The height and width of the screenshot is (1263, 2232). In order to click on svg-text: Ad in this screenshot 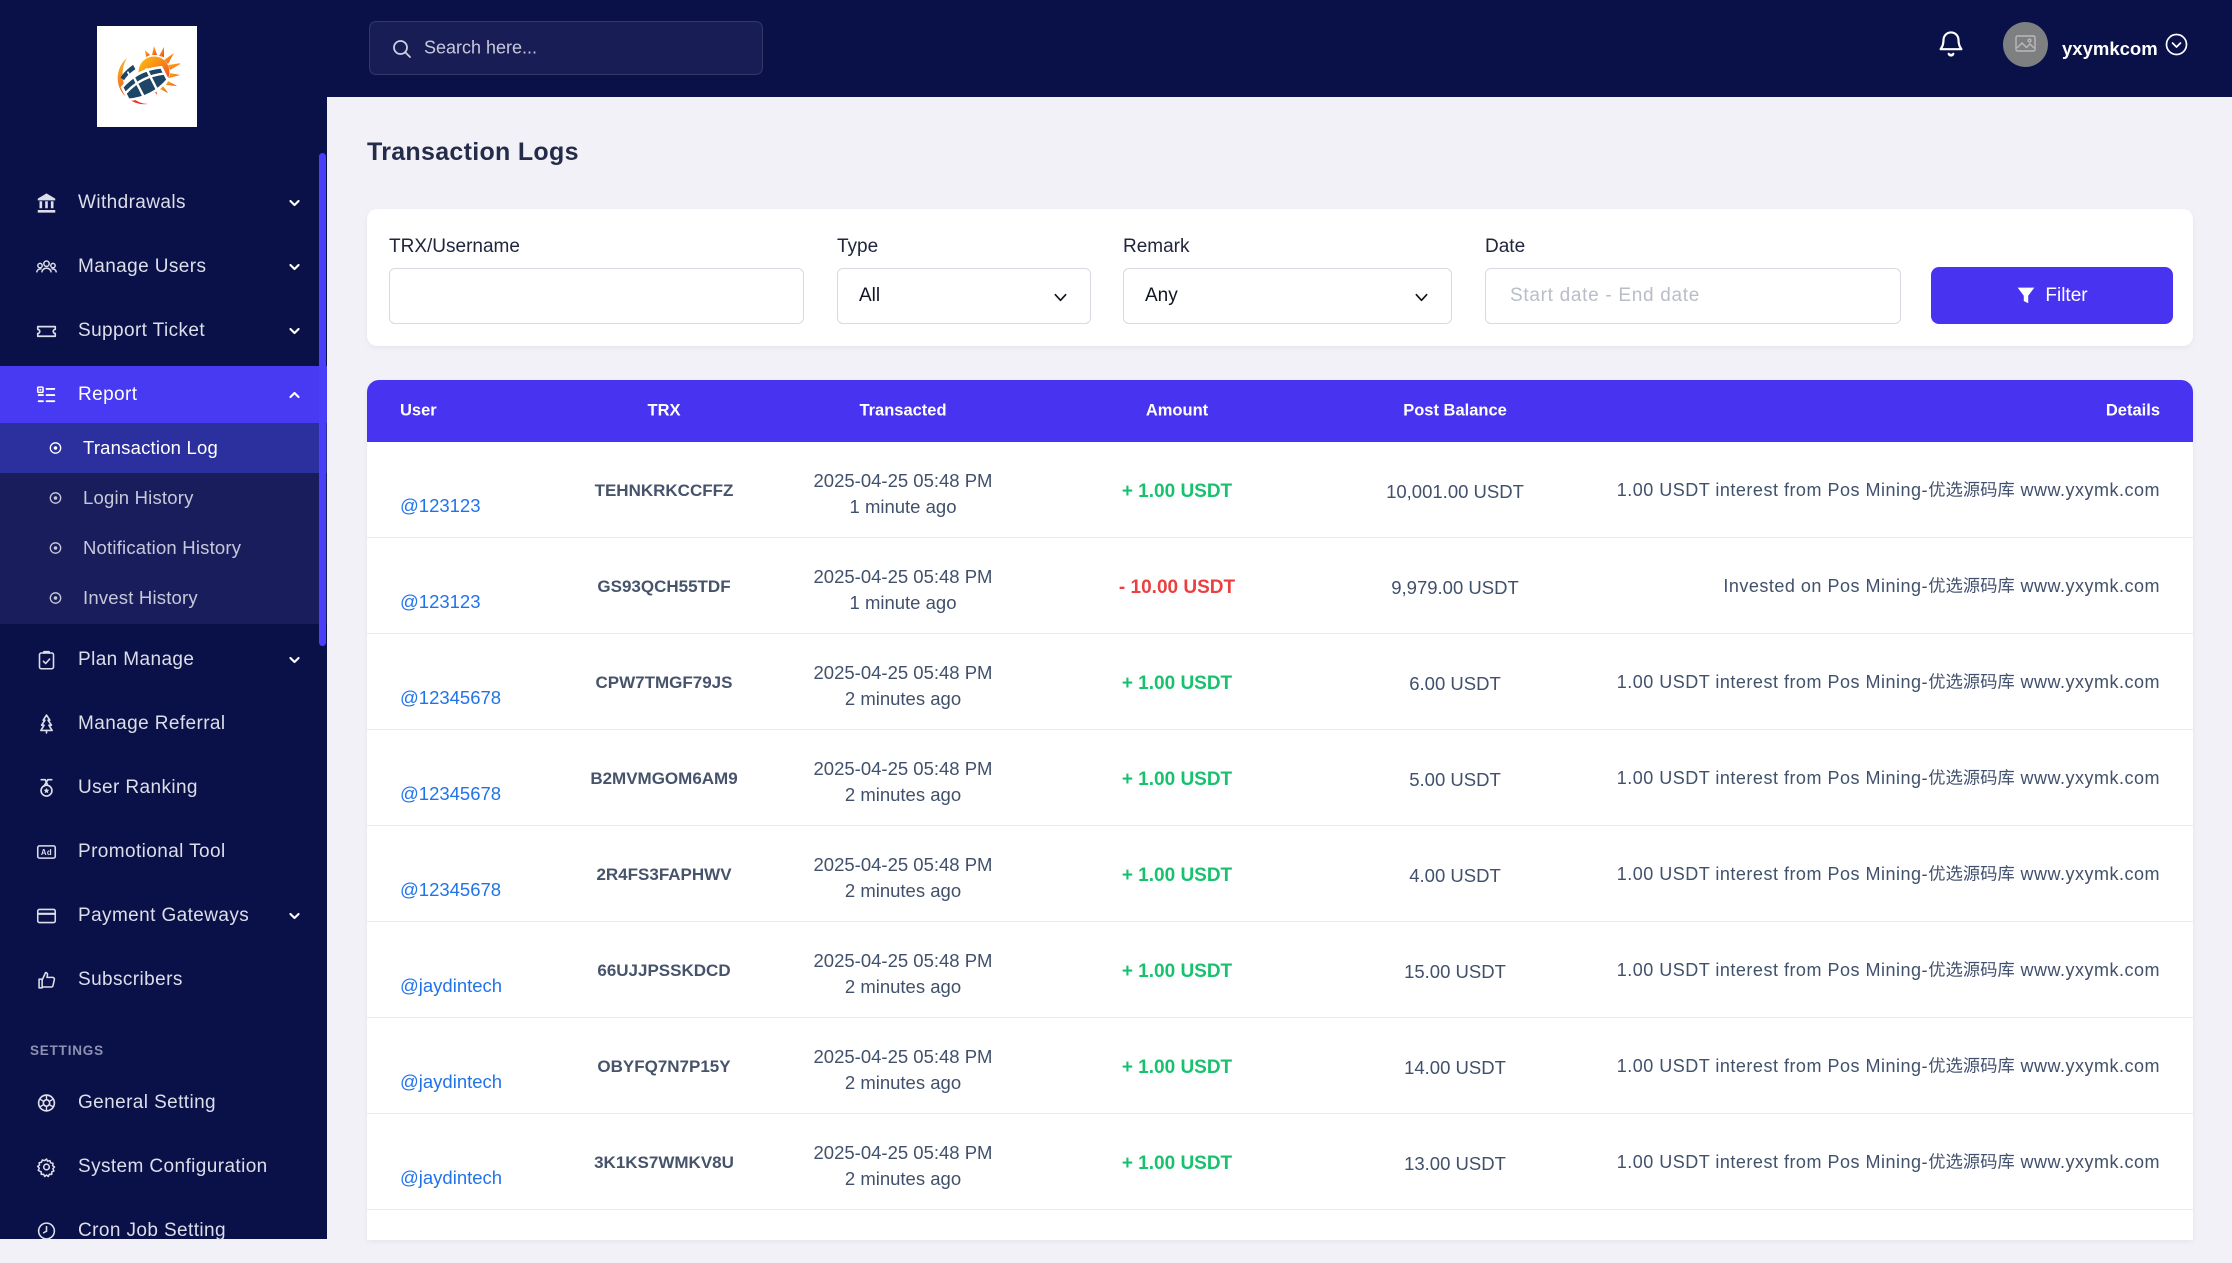, I will do `click(46, 852)`.